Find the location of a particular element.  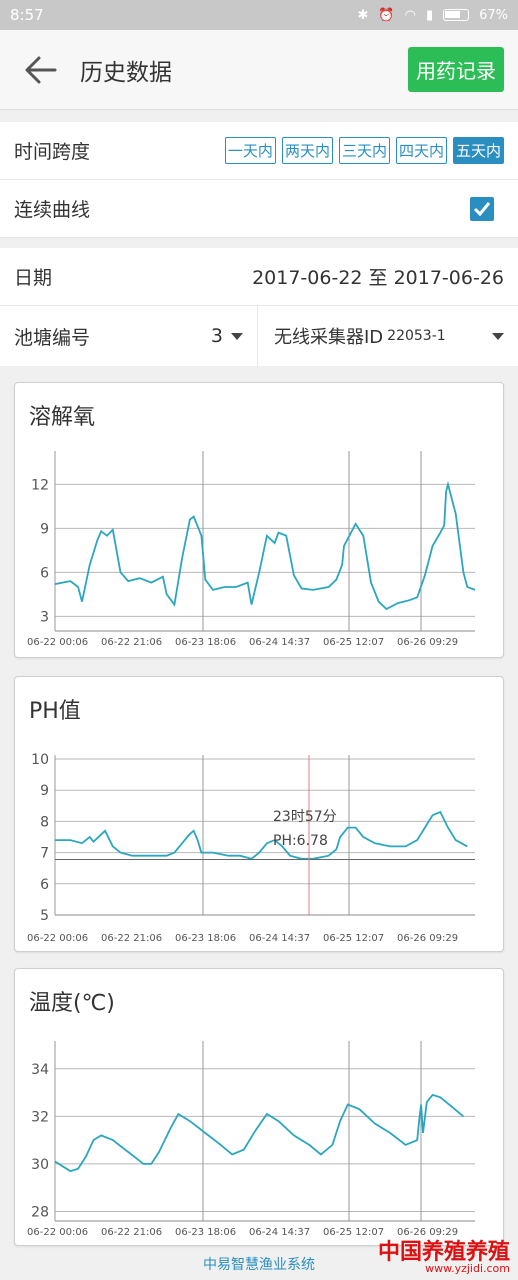

tab-four-days: 四天内 is located at coordinates (421, 150).